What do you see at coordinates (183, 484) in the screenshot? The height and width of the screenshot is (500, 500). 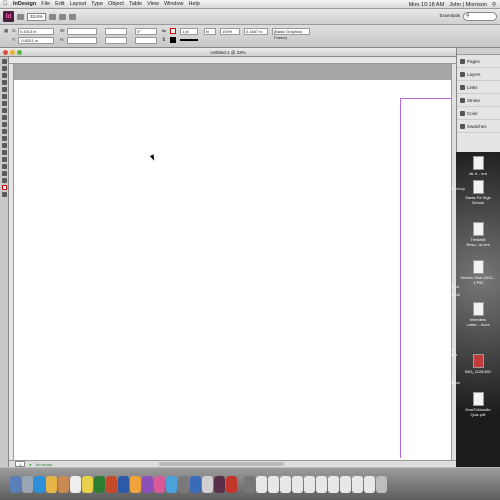 I see `system-preferences-icon` at bounding box center [183, 484].